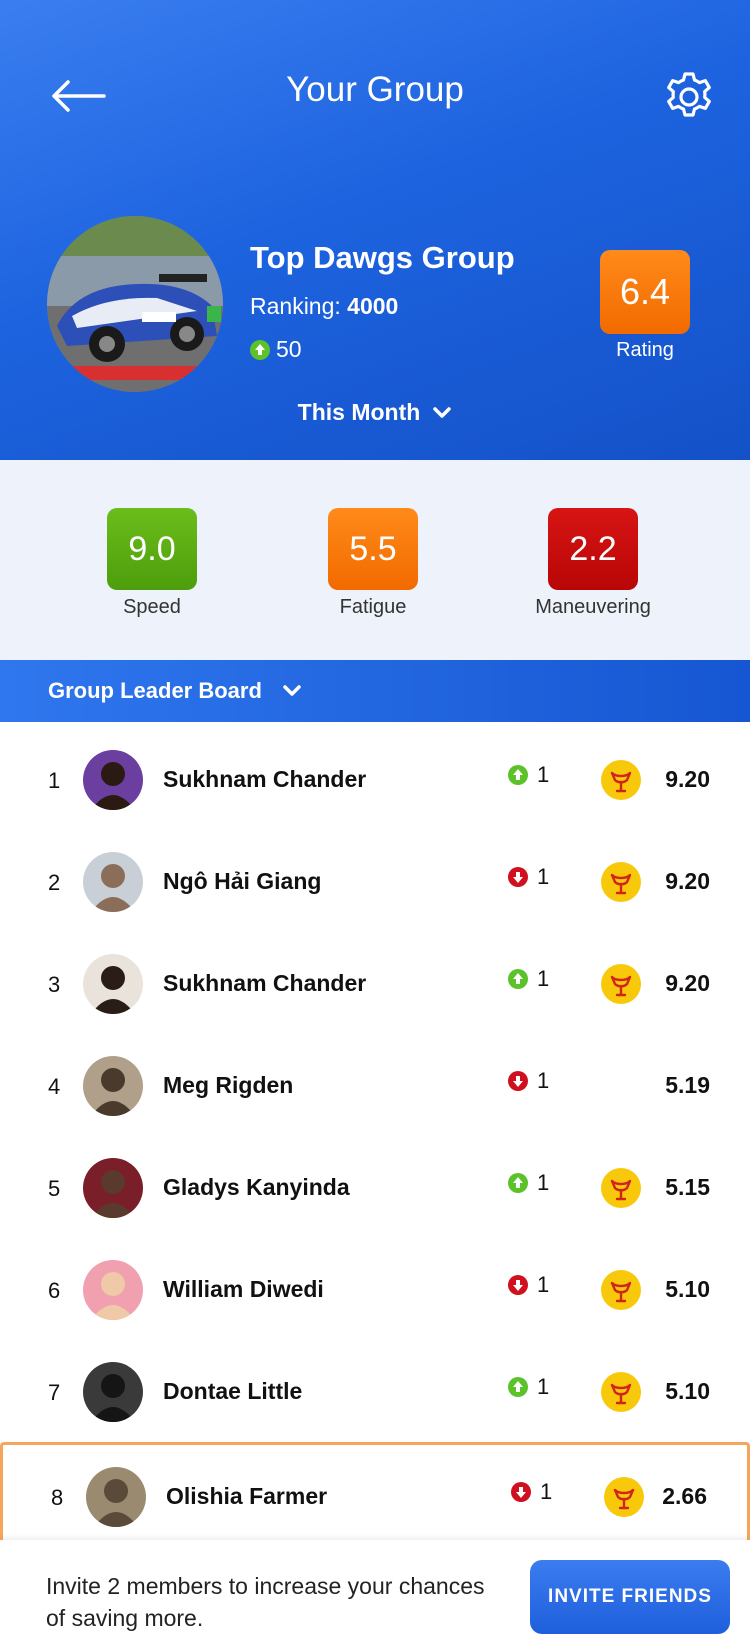  I want to click on metric-maneuvering-label: Maneuvering, so click(593, 607).